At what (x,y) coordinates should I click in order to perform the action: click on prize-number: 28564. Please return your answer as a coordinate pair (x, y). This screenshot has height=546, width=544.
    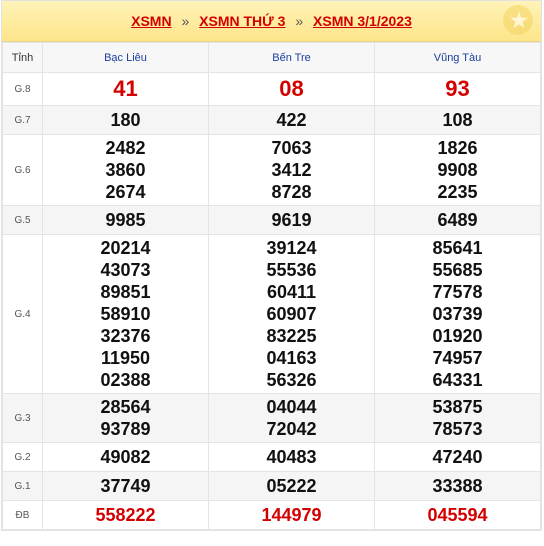
    Looking at the image, I should click on (125, 407).